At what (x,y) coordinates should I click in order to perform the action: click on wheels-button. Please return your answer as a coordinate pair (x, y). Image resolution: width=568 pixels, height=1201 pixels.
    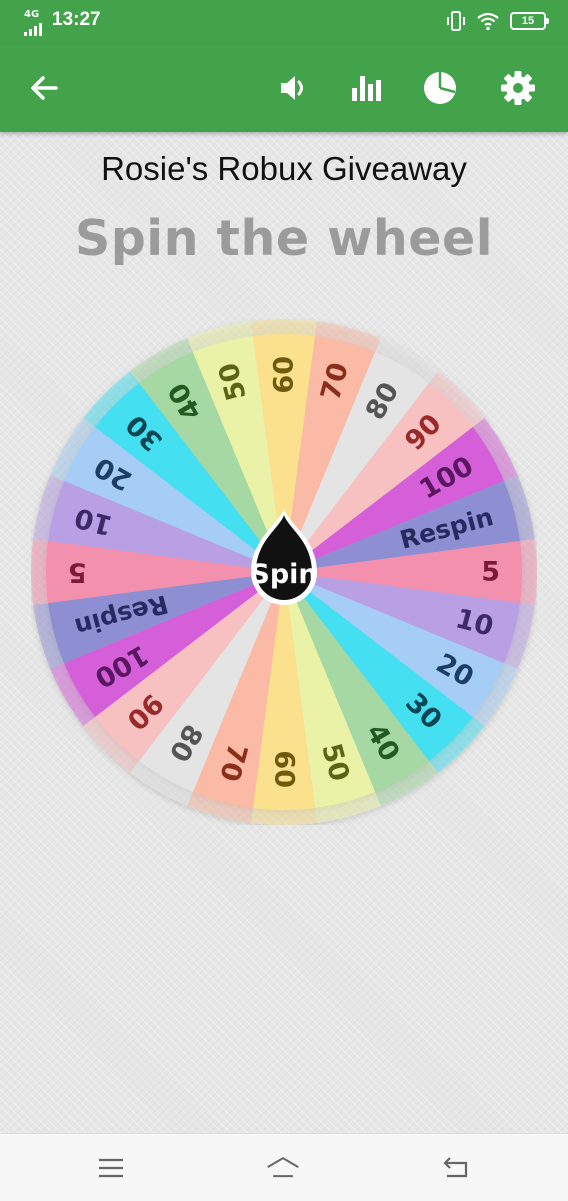
    Looking at the image, I should click on (440, 88).